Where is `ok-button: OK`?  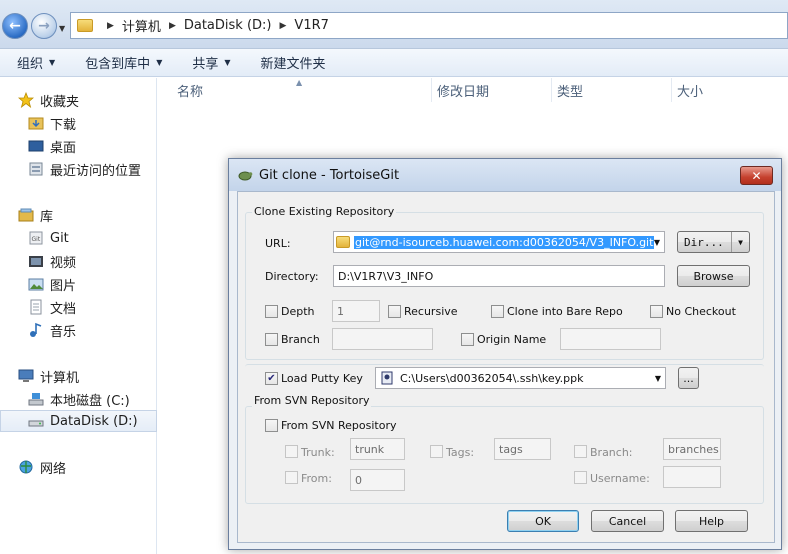 ok-button: OK is located at coordinates (543, 521).